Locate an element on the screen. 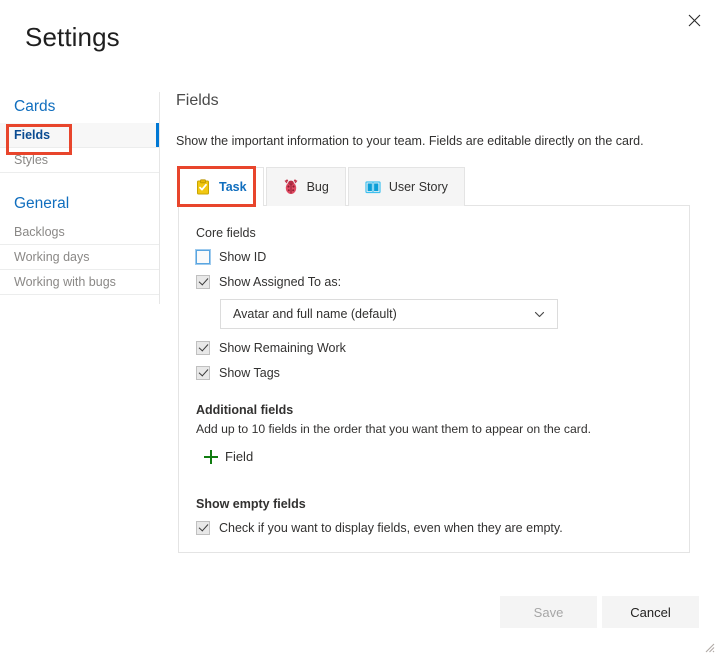 This screenshot has height=655, width=717. show-remaining-work-checkbox is located at coordinates (203, 348).